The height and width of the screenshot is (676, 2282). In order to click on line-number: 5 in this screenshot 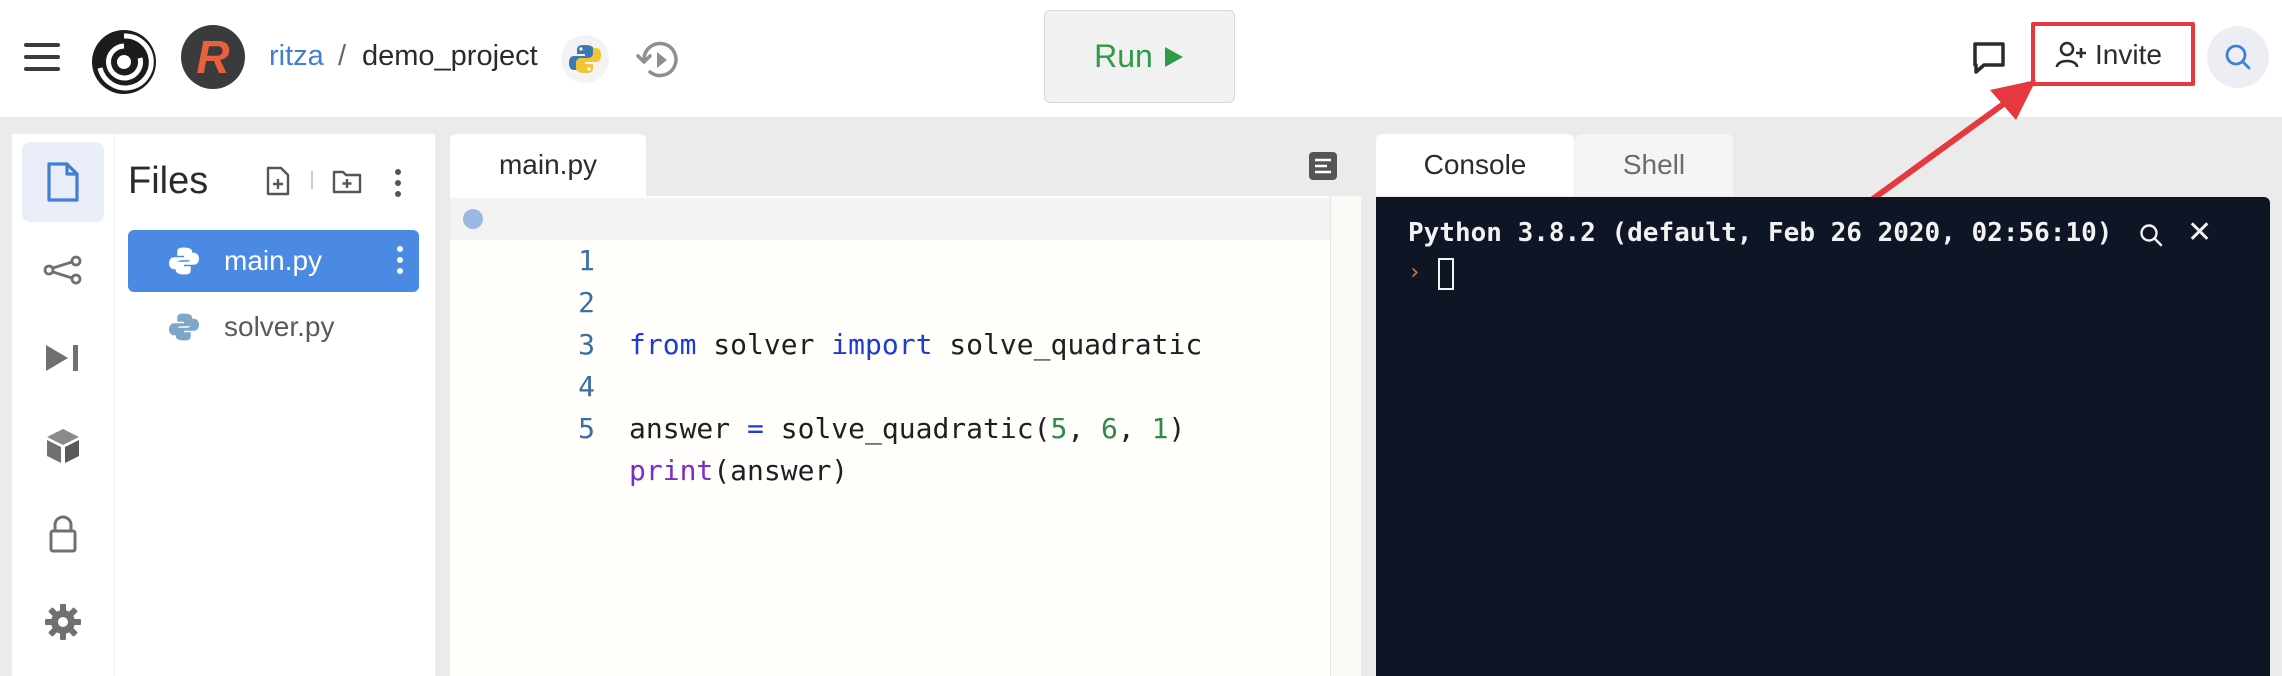, I will do `click(586, 428)`.